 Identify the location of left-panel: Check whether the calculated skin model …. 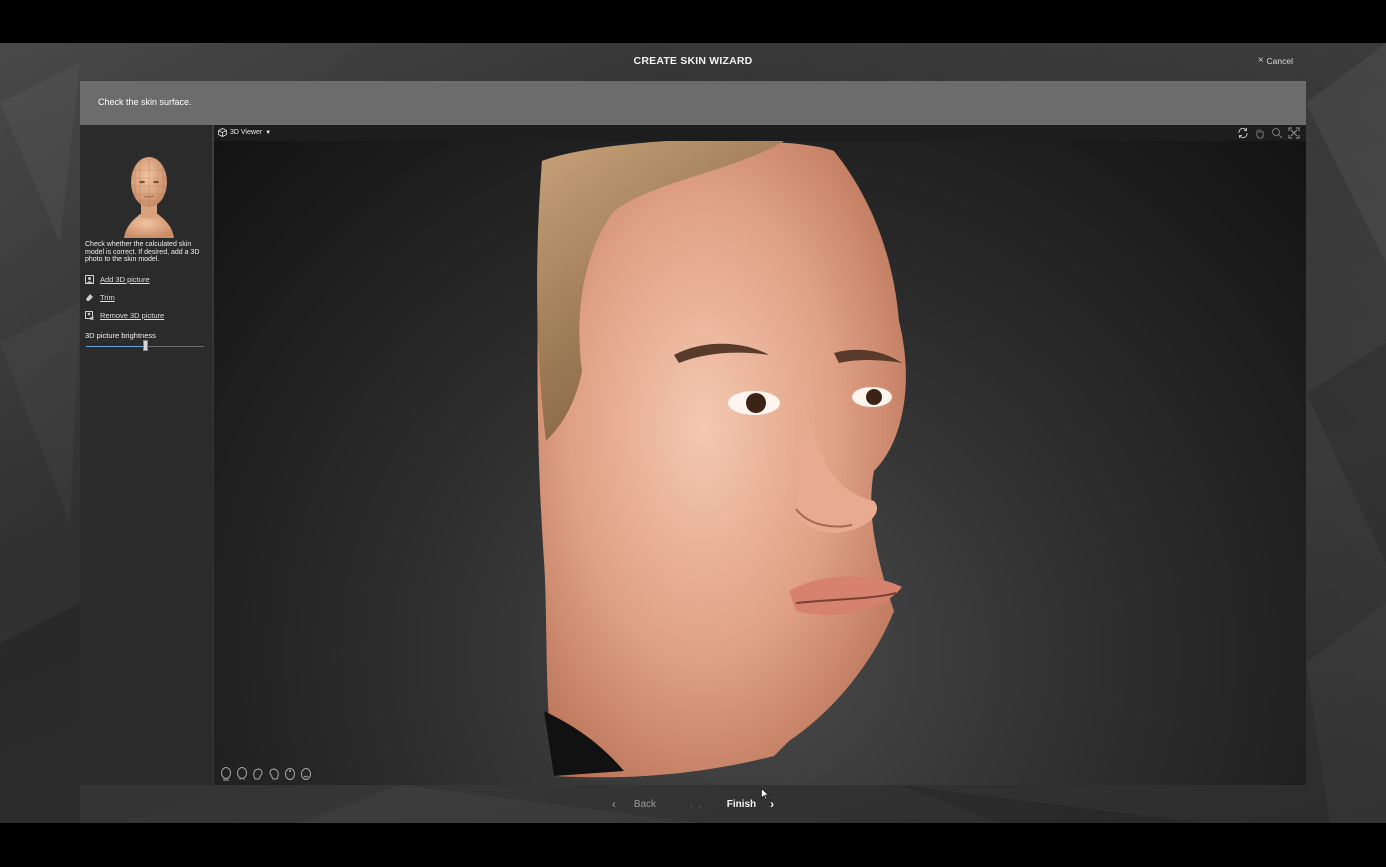
(146, 455).